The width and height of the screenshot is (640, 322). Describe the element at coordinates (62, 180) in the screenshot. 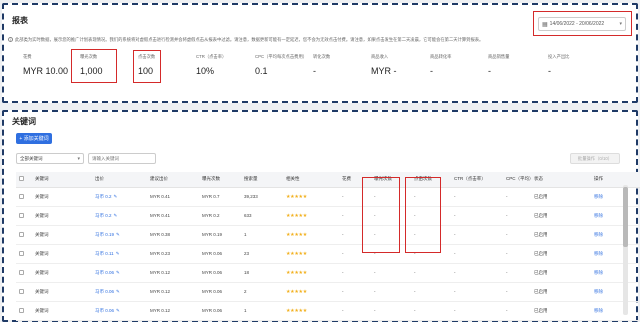

I see `header-keyword: 关键词` at that location.